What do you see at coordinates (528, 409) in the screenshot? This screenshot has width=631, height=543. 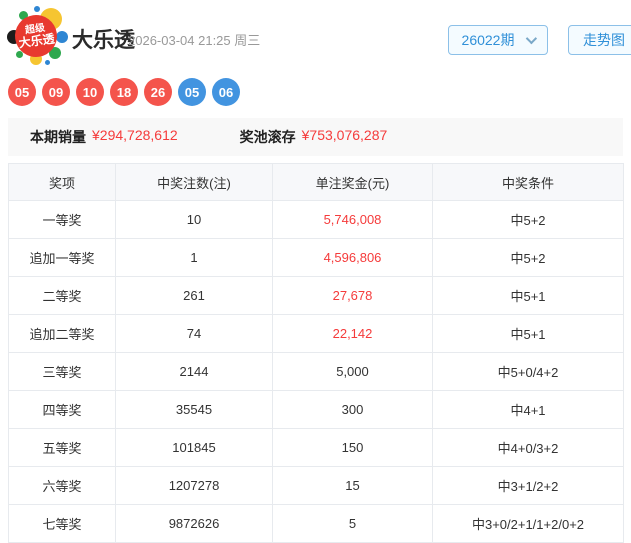 I see `win-condition-cell: 中4+1` at bounding box center [528, 409].